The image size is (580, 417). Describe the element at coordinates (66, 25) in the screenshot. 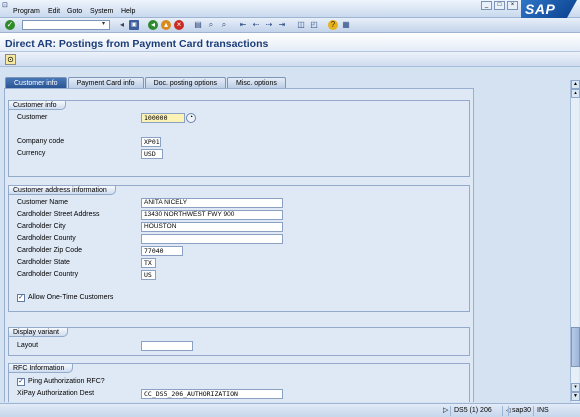

I see `command-field` at that location.